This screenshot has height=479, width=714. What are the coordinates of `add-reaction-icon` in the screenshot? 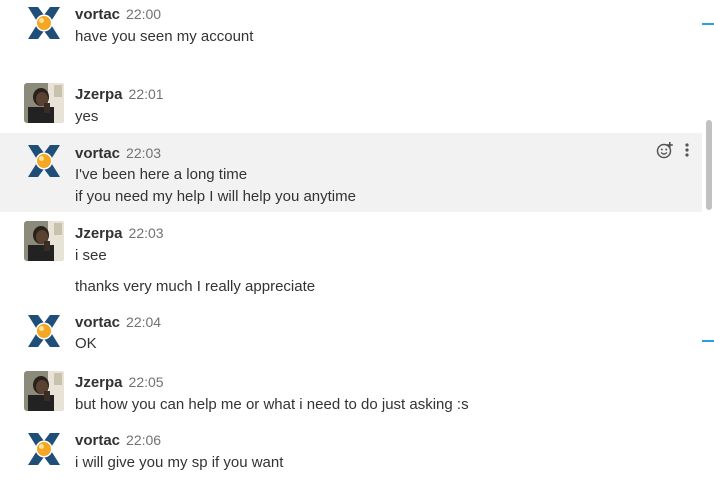 It's located at (665, 150).